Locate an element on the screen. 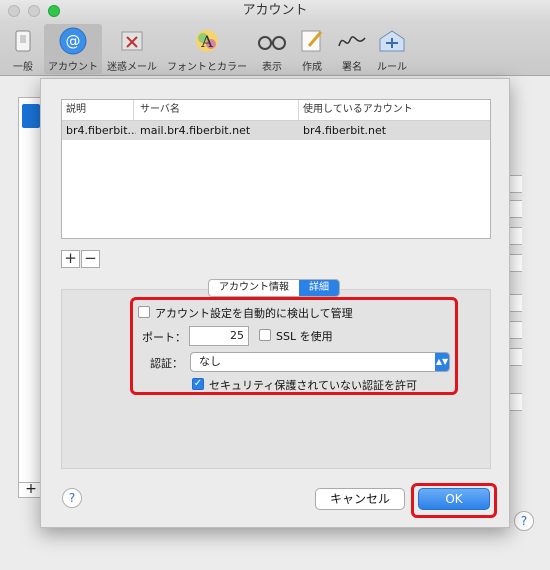 The height and width of the screenshot is (570, 550). help-button: ? is located at coordinates (72, 498).